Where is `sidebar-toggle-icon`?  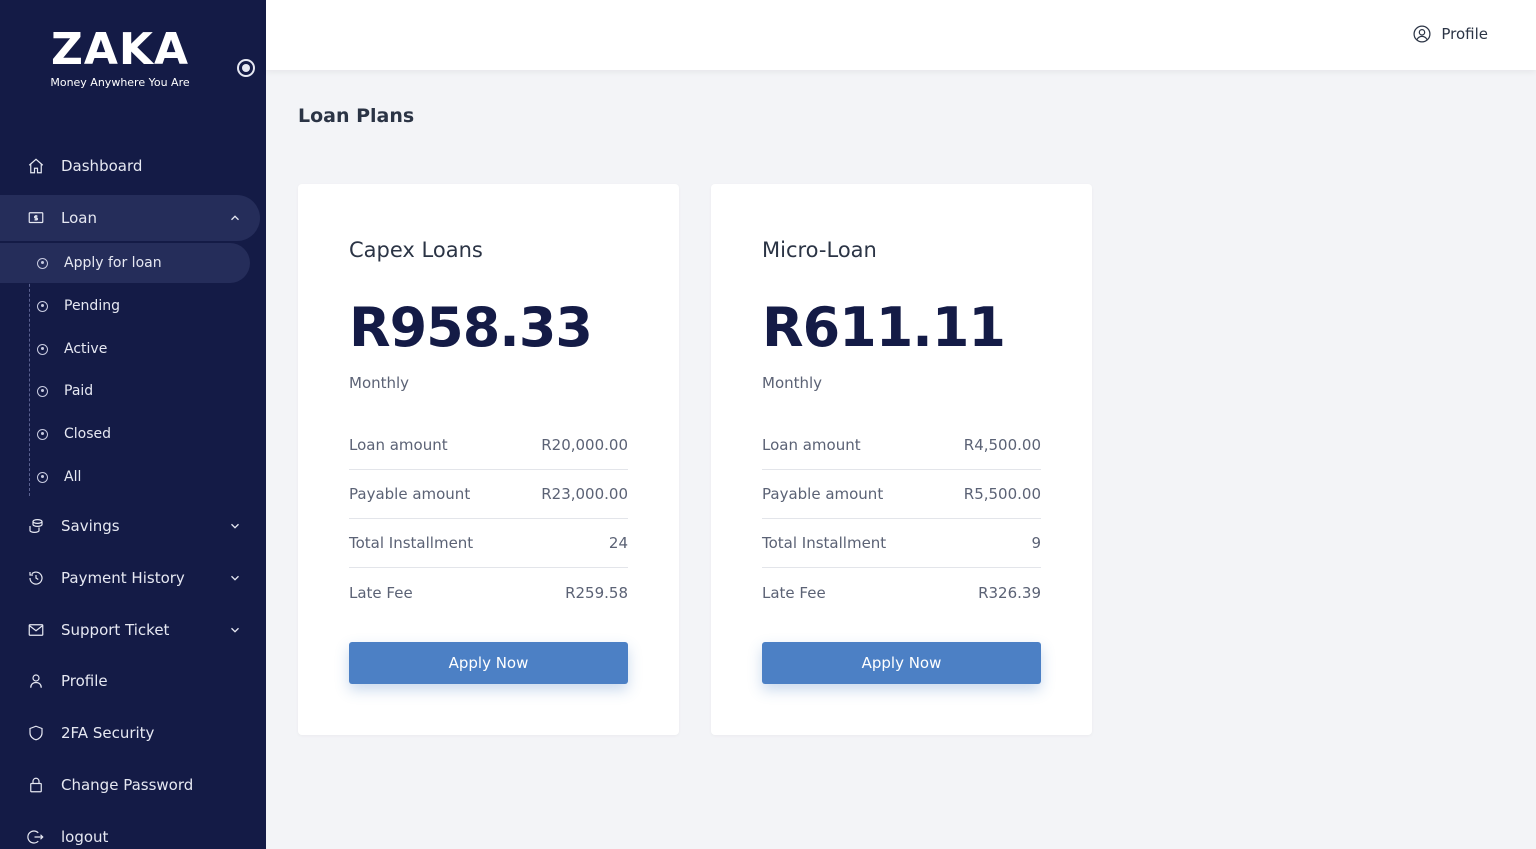 sidebar-toggle-icon is located at coordinates (246, 68).